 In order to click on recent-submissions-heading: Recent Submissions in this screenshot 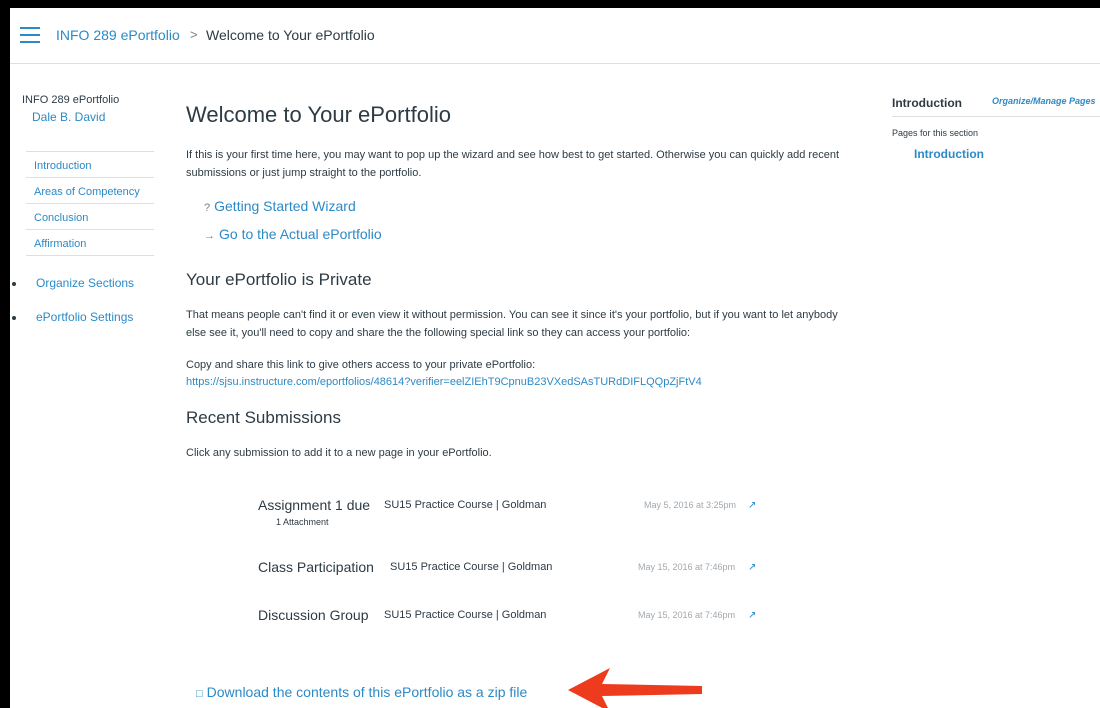, I will do `click(263, 417)`.